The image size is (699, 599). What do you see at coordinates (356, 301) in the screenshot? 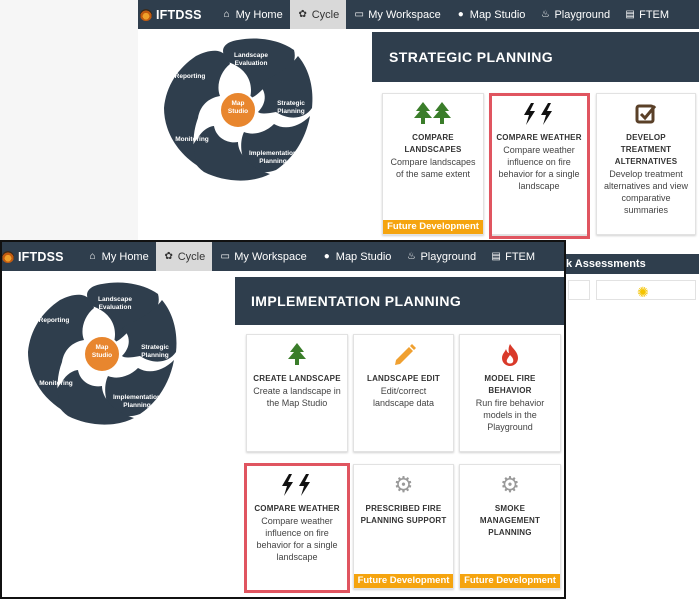
I see `section-title-text: IMPLEMENTATION PLANNING` at bounding box center [356, 301].